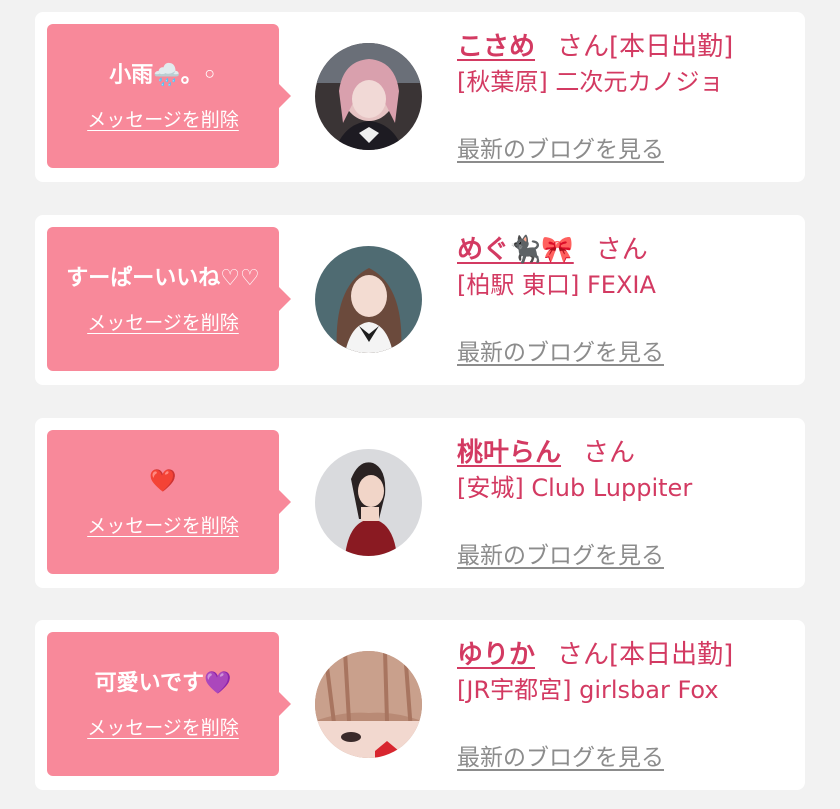  What do you see at coordinates (556, 285) in the screenshot?
I see `shop-label: [柏駅 東口] FEXIA` at bounding box center [556, 285].